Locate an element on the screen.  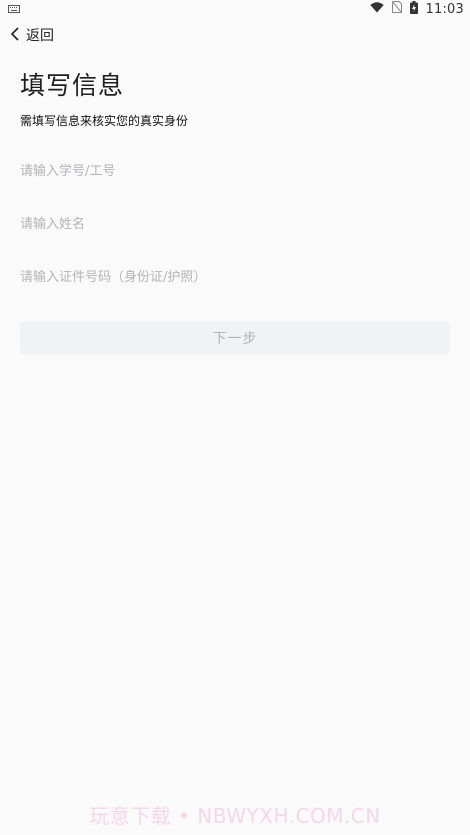
watermark: 玩意下载 • NBWYXH.COM.CN is located at coordinates (235, 816).